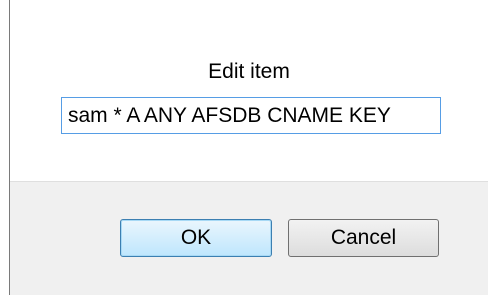  Describe the element at coordinates (363, 238) in the screenshot. I see `cancel-button: Cancel` at that location.